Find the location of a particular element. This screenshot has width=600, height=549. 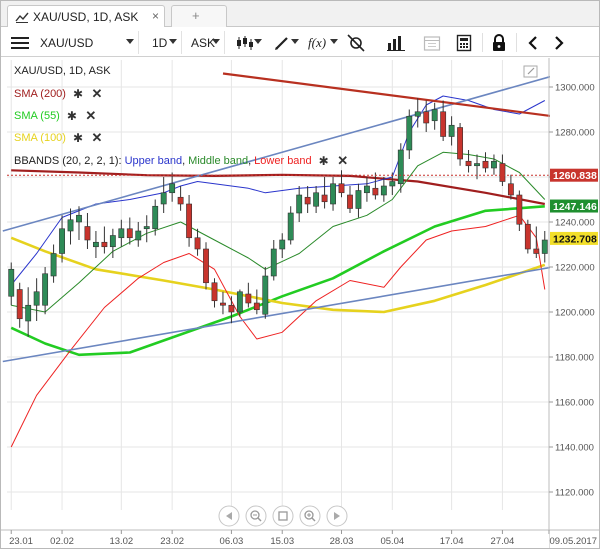

bbands-remove-icon: ✕ is located at coordinates (343, 161).